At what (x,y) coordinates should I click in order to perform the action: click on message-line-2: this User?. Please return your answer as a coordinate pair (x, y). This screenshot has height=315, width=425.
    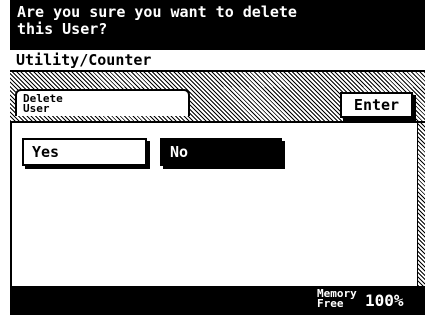
    Looking at the image, I should click on (62, 29).